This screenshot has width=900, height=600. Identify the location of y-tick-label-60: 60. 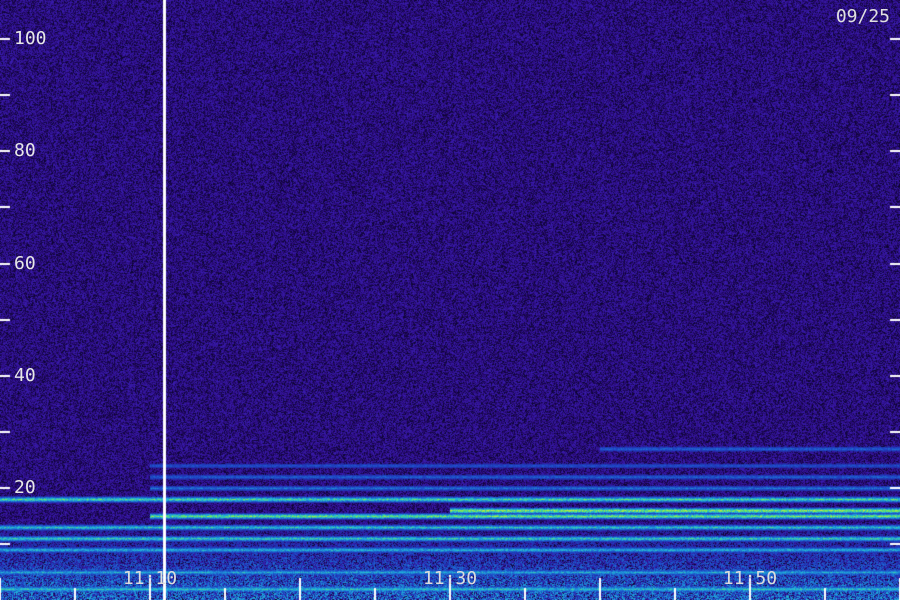
(25, 263).